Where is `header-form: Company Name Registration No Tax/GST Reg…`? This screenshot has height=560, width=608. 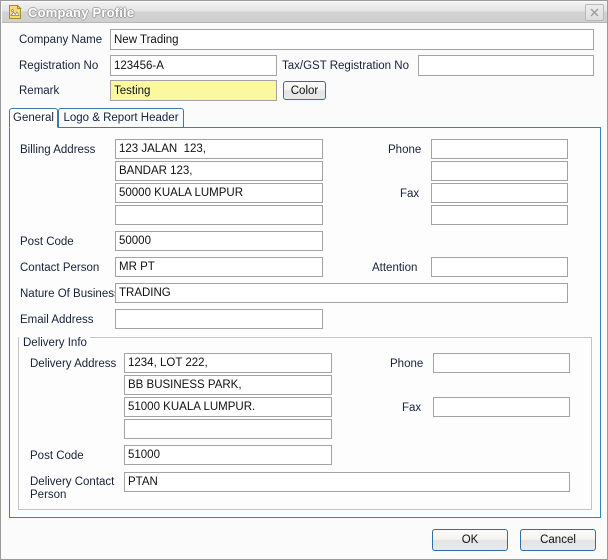
header-form: Company Name Registration No Tax/GST Reg… is located at coordinates (304, 65).